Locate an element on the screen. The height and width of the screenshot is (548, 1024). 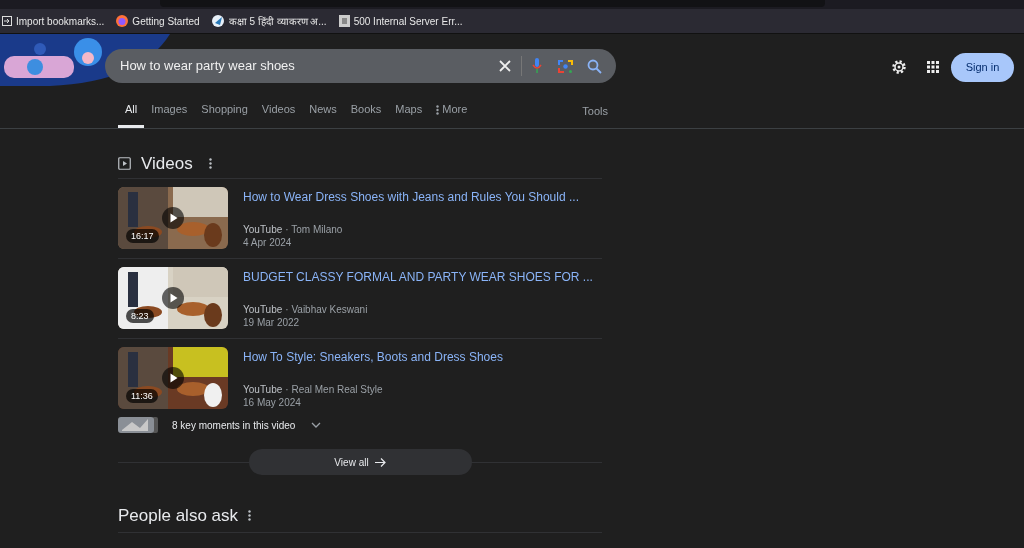
duration-badge: 8:23 is located at coordinates (140, 316).